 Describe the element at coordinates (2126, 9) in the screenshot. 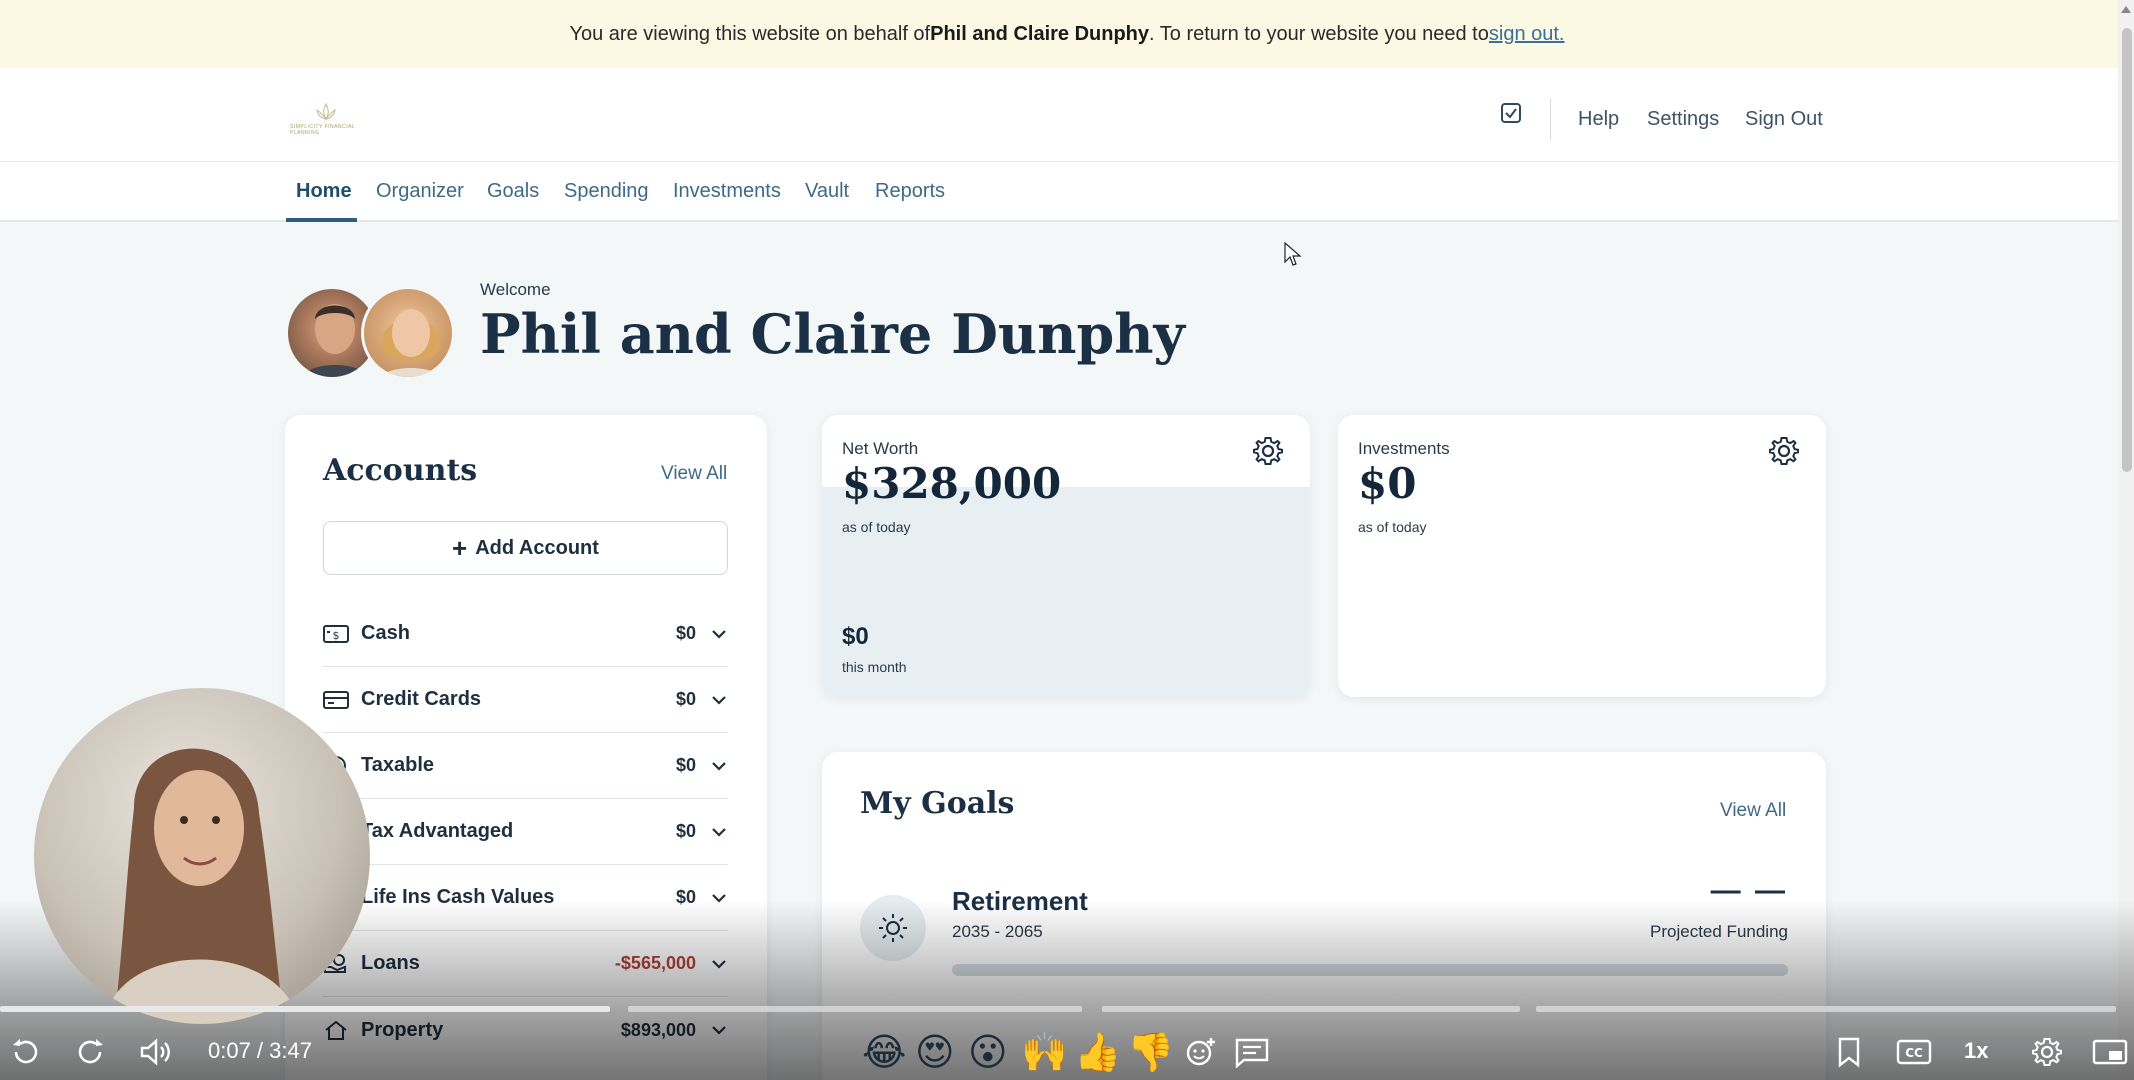

I see `scroll-up-arrow-icon` at that location.